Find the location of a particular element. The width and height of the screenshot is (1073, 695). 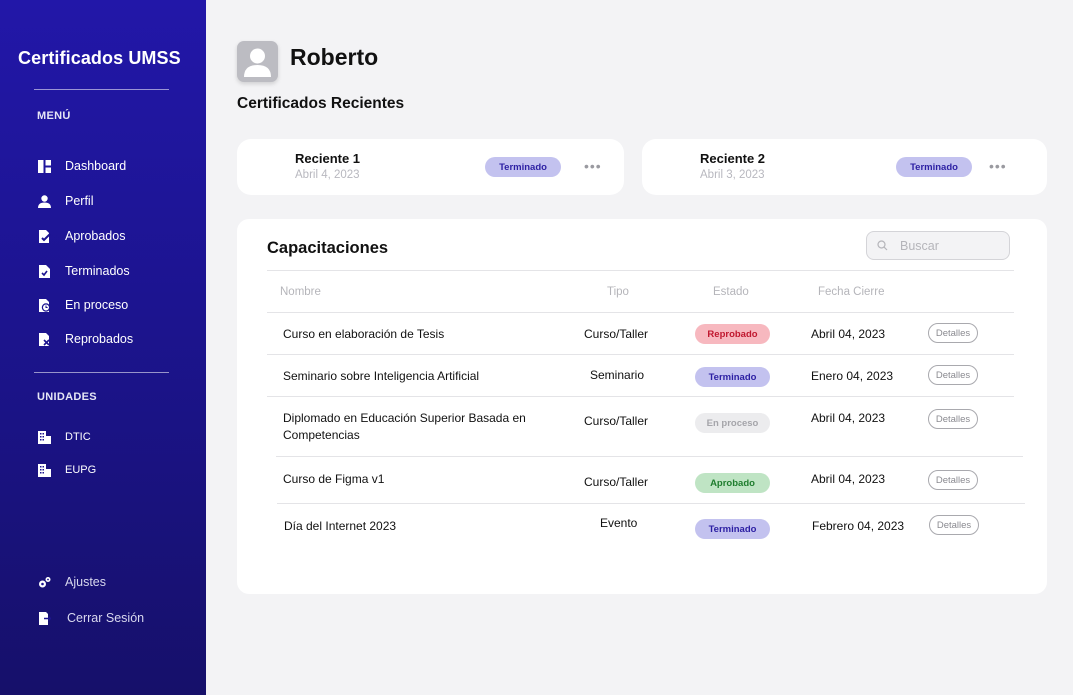

sidebar-item-cerrar-sesion: Cerrar Sesión is located at coordinates (90, 618).